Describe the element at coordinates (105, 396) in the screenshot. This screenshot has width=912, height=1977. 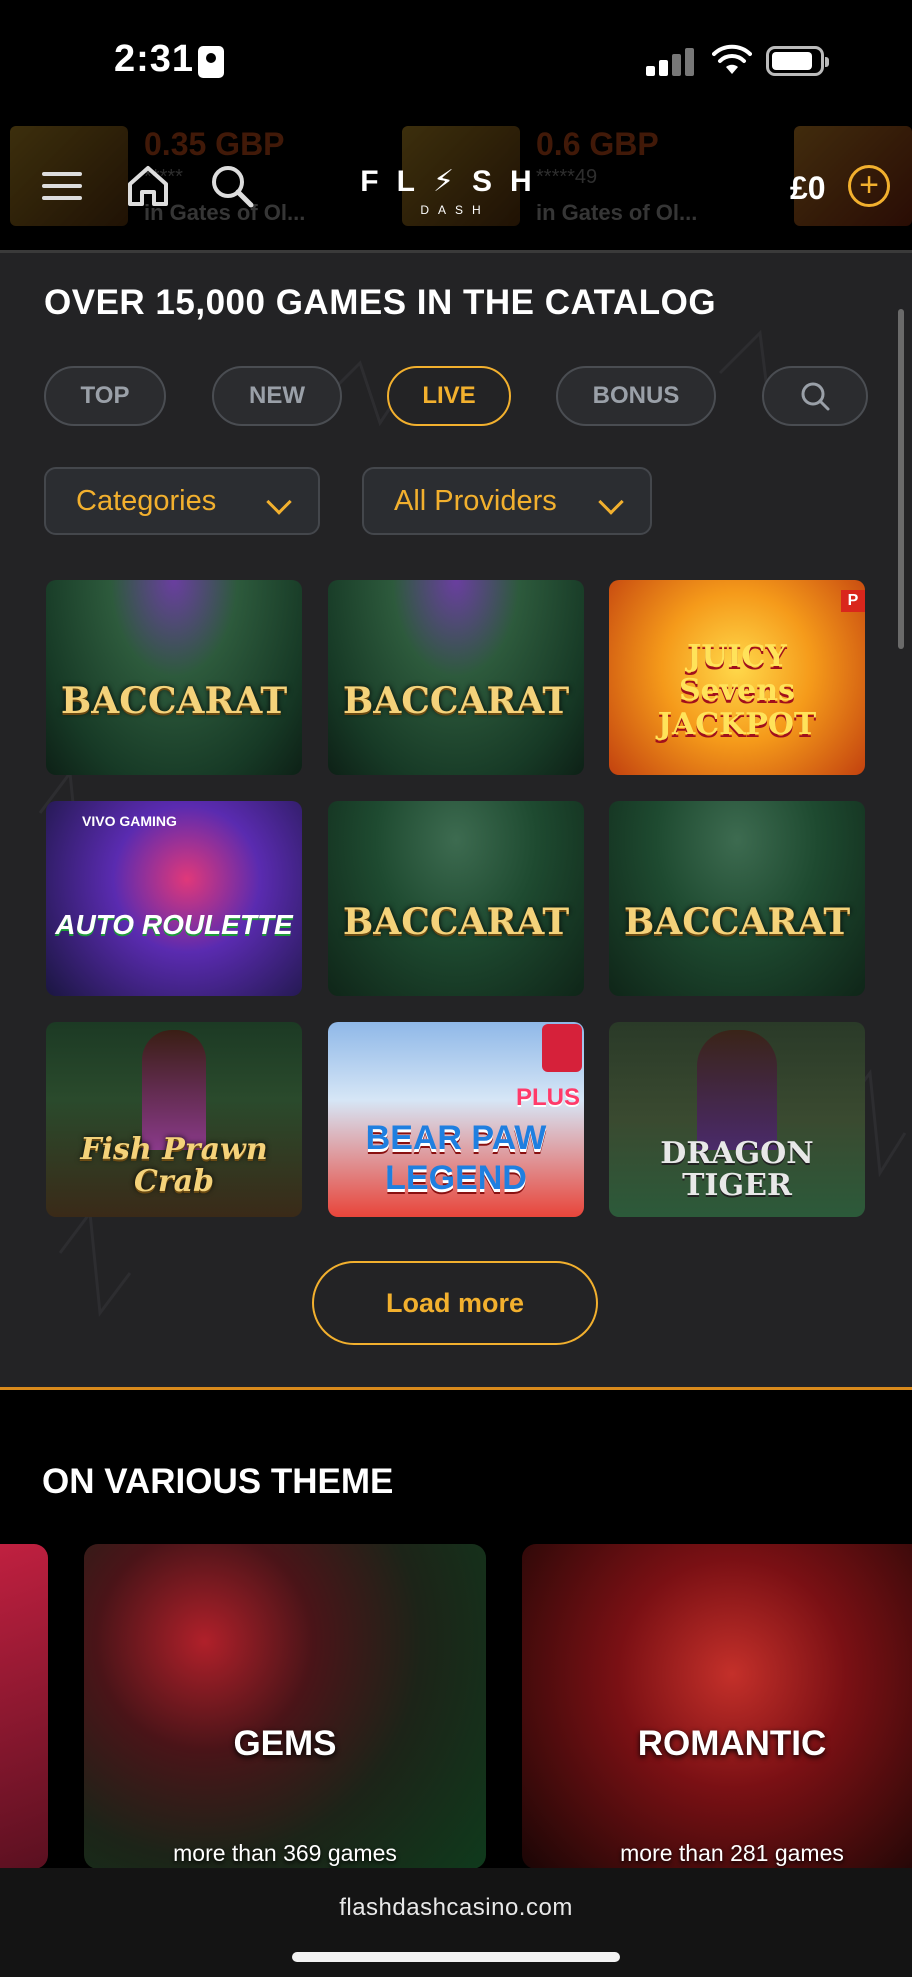
I see `tab-top: TOP` at that location.